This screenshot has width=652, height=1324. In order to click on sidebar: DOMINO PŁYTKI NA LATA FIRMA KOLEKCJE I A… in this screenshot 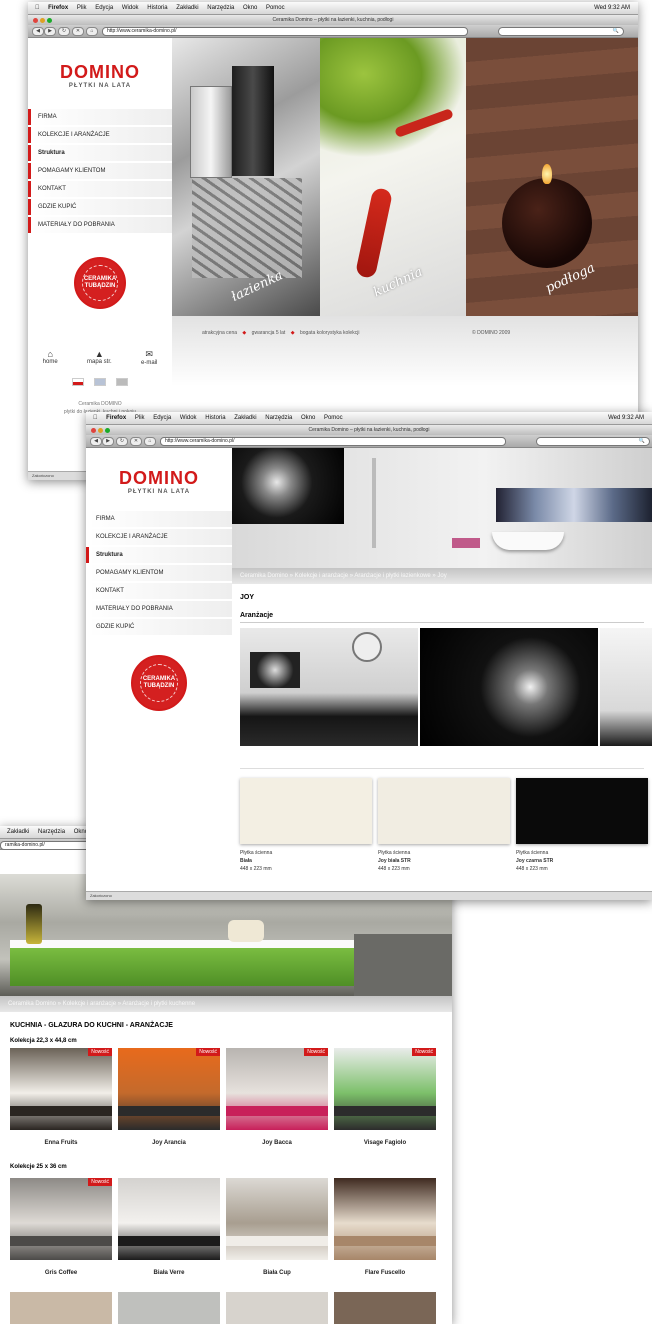, I will do `click(159, 668)`.